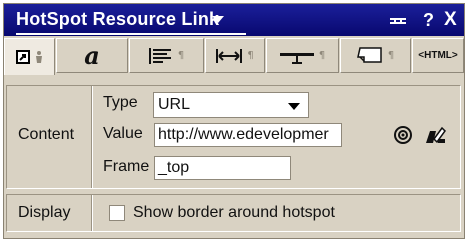  What do you see at coordinates (222, 168) in the screenshot?
I see `frame-input: _top` at bounding box center [222, 168].